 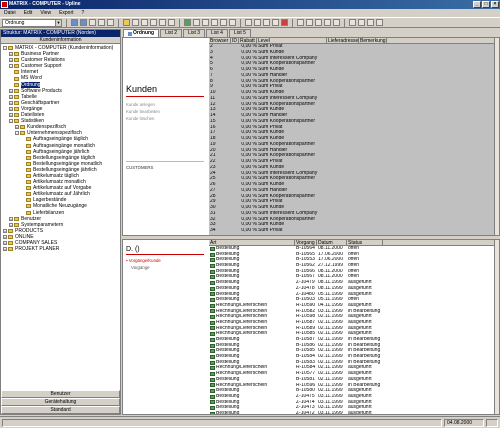 What do you see at coordinates (248, 40) in the screenshot?
I see `col-rabatt: Rabatt` at bounding box center [248, 40].